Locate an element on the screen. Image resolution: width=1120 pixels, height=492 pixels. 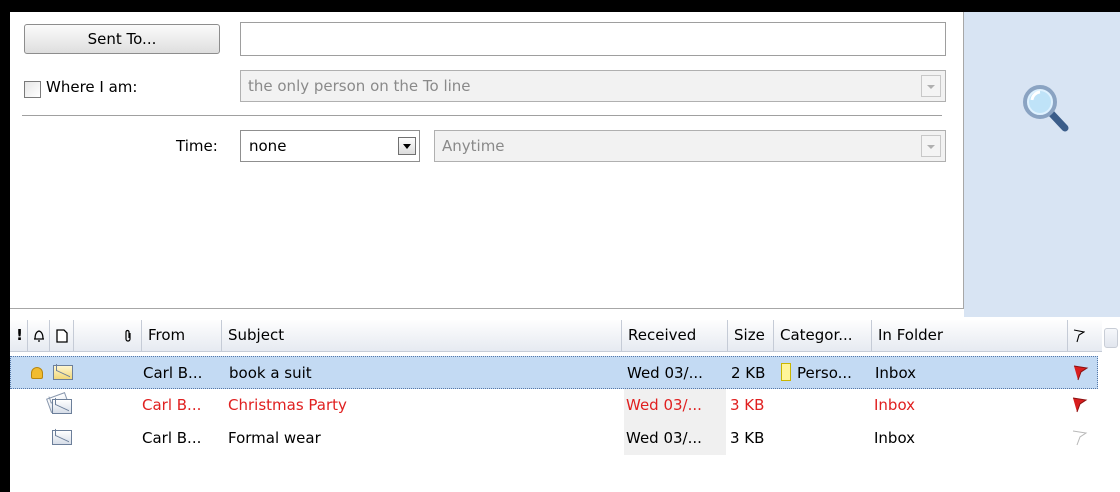
page-icon is located at coordinates (61, 335).